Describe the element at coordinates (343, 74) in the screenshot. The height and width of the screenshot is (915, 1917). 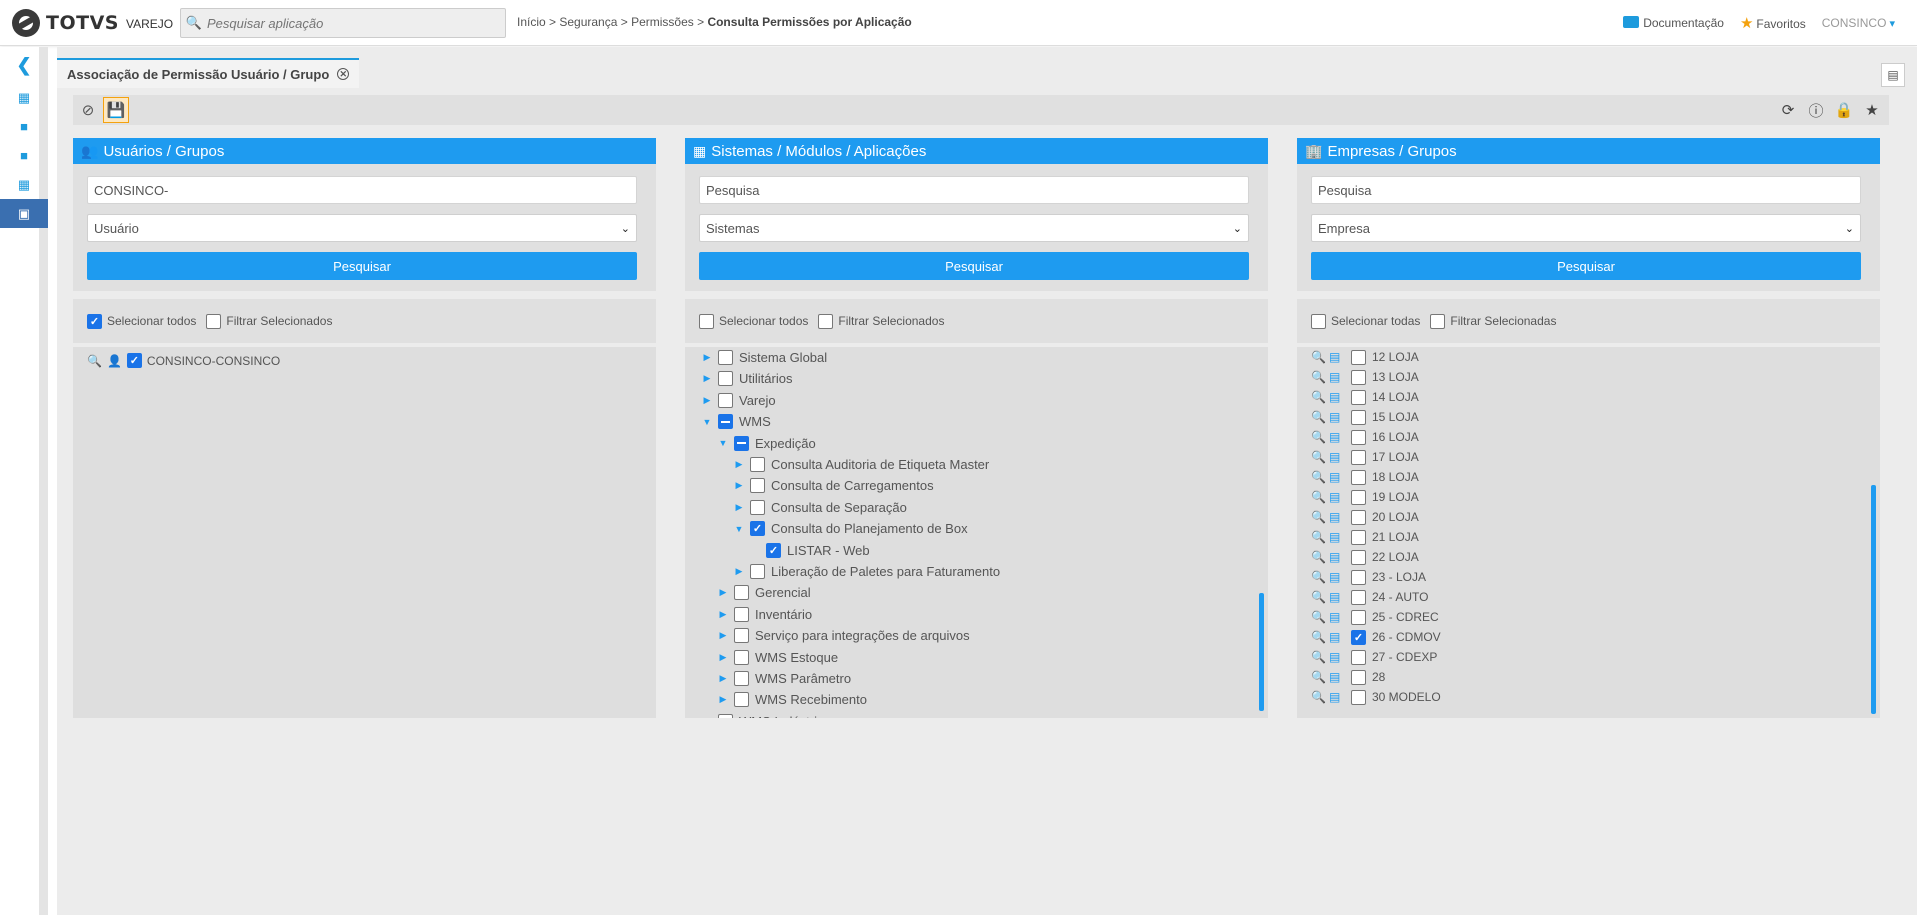
I see `close-tab-icon: ✕` at that location.